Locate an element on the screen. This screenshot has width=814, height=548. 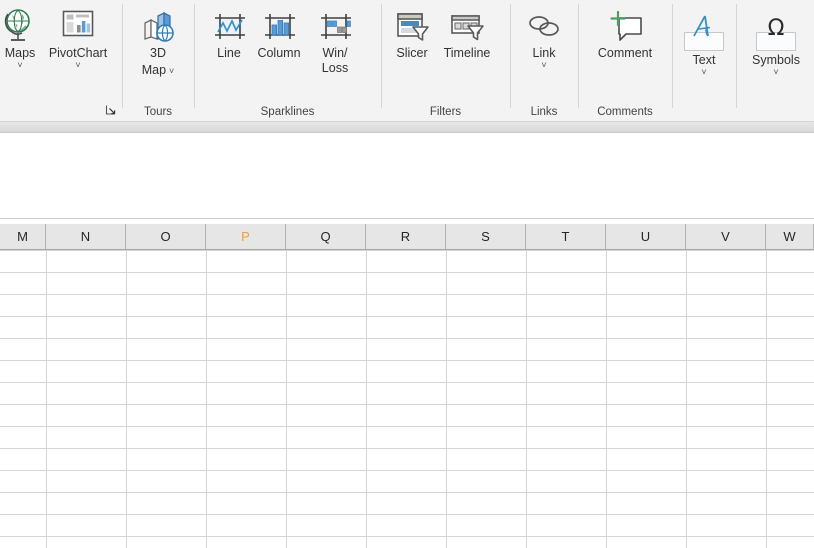
sparkline-column-label: Column is located at coordinates (279, 53).